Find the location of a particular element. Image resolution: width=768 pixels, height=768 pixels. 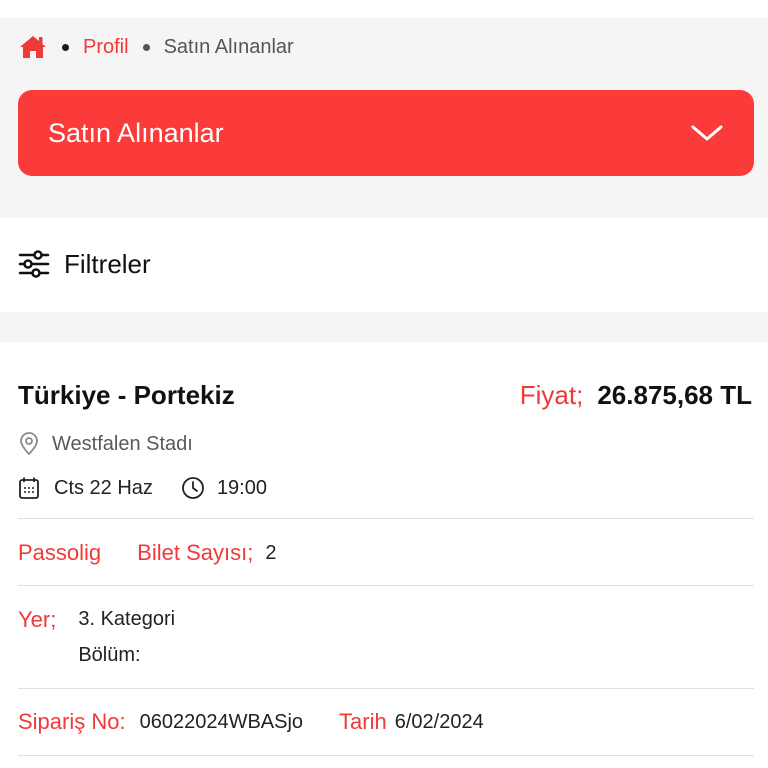

filter-sliders-icon is located at coordinates (34, 264).